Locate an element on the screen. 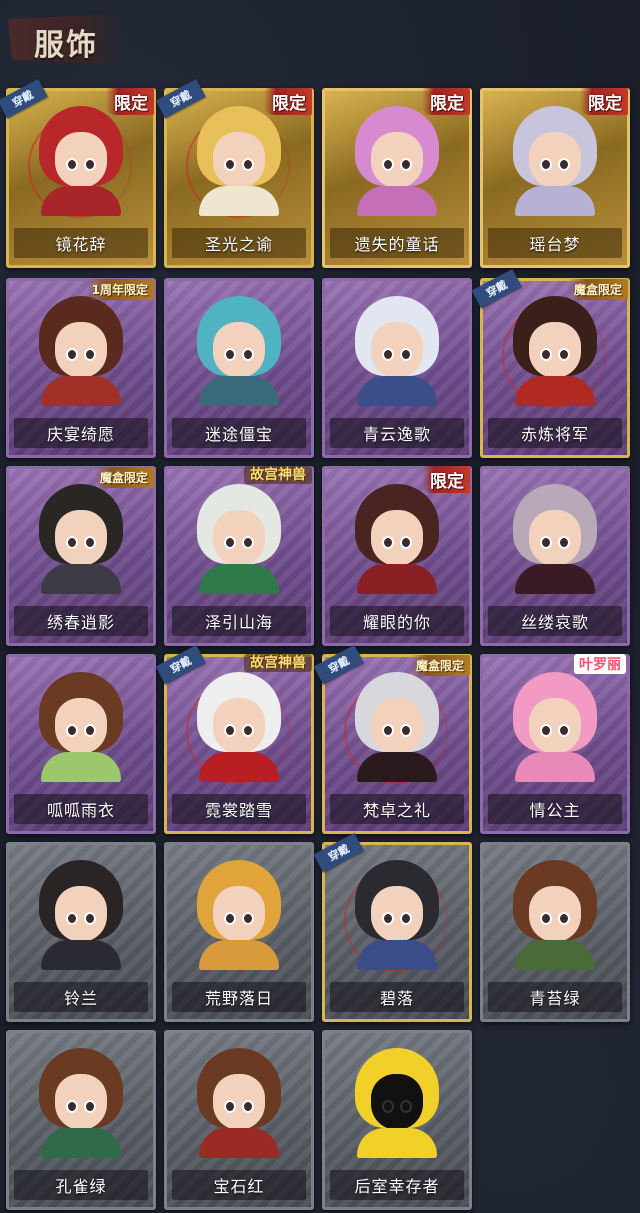 Image resolution: width=640 pixels, height=1213 pixels. costume-card: 镜花辞 限定 穿戴 is located at coordinates (78, 173).